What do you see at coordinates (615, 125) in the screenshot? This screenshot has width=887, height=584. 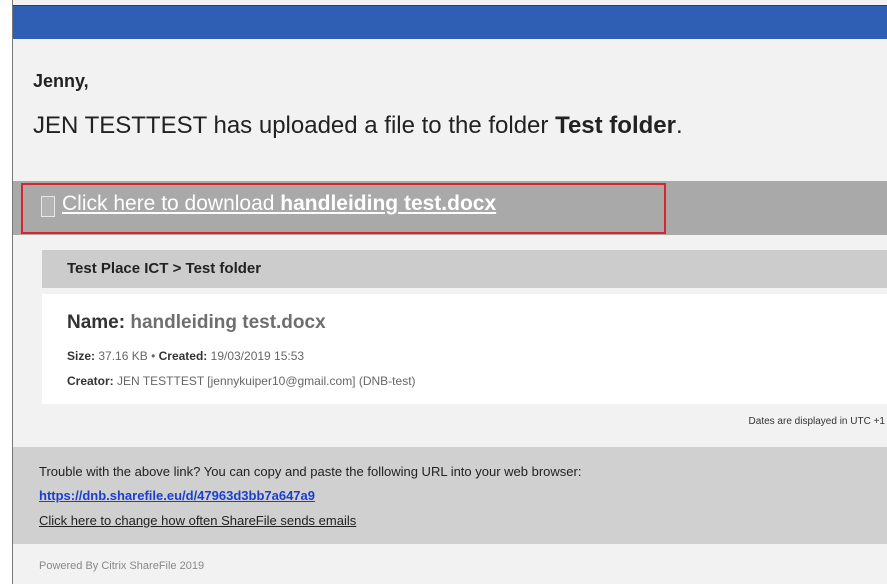 I see `folder-name: Test folder` at bounding box center [615, 125].